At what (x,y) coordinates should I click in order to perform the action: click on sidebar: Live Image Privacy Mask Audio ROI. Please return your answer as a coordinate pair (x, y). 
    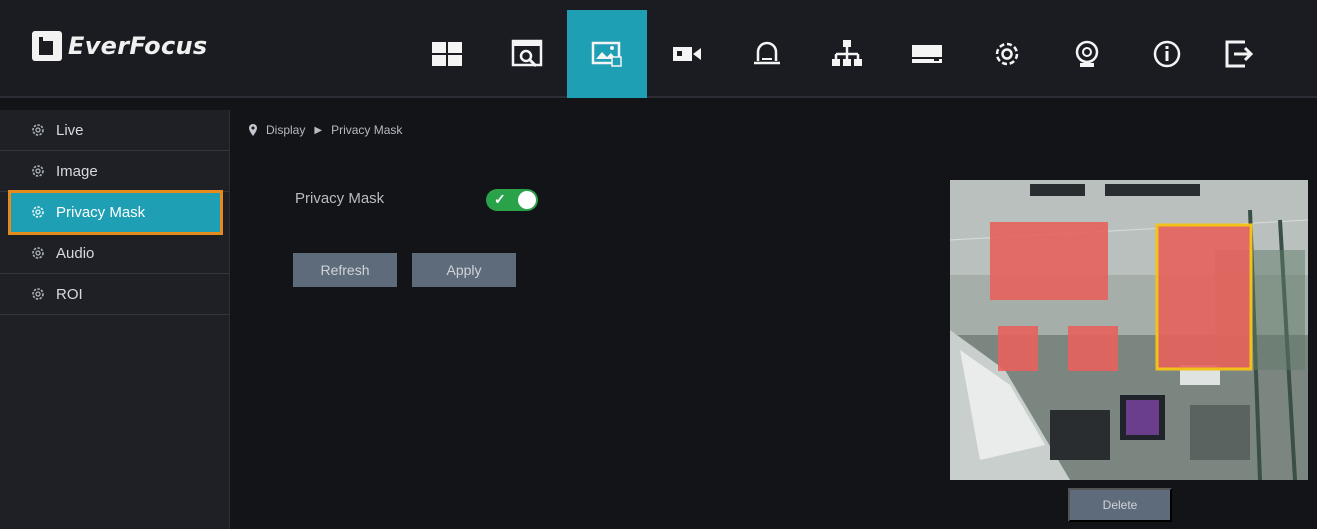
    Looking at the image, I should click on (115, 319).